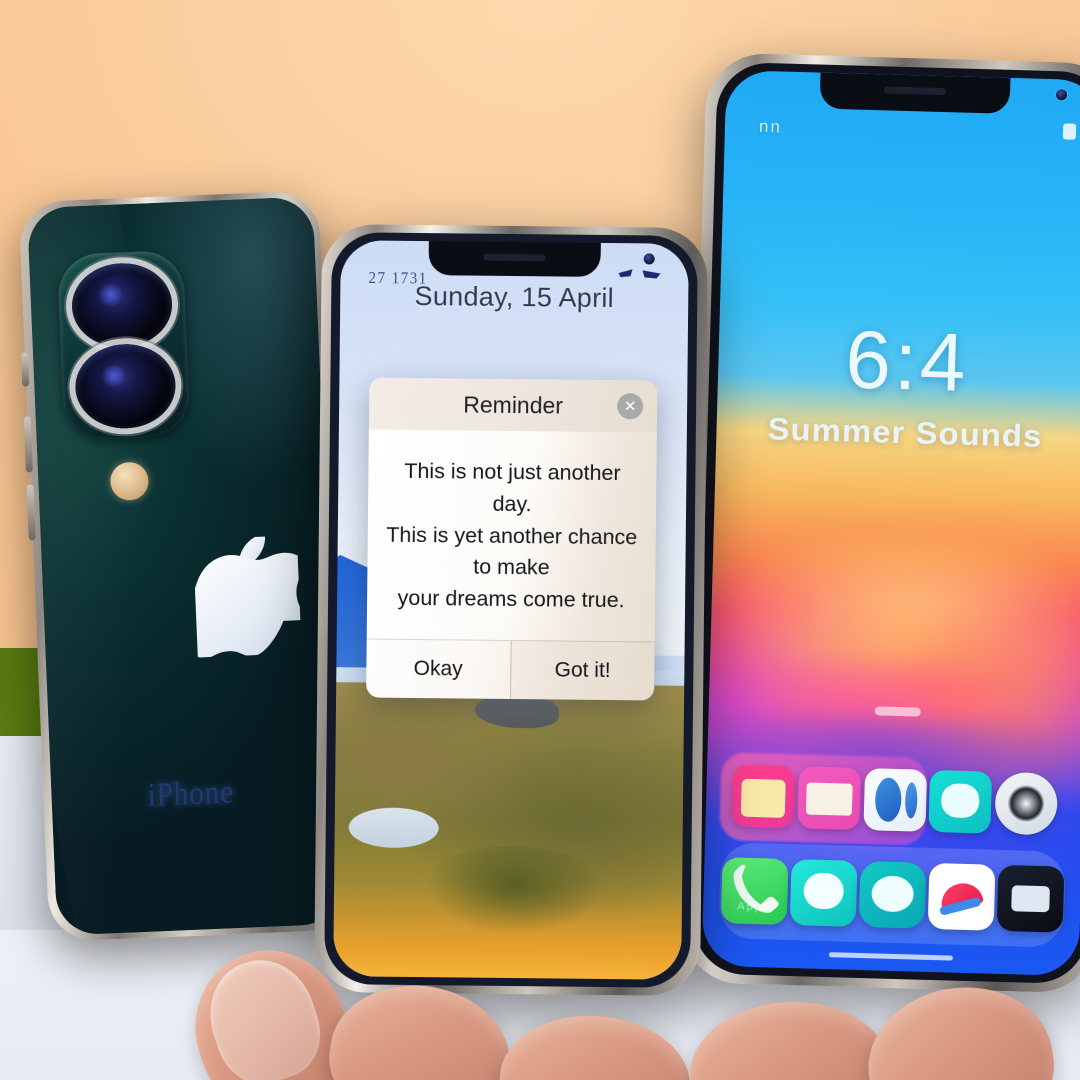 The height and width of the screenshot is (1080, 1080). I want to click on right-phone-notch, so click(914, 93).